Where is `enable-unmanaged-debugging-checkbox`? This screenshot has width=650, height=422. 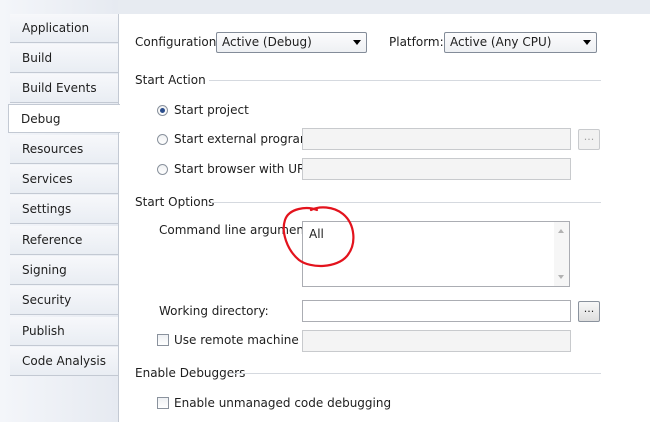 enable-unmanaged-debugging-checkbox is located at coordinates (163, 403).